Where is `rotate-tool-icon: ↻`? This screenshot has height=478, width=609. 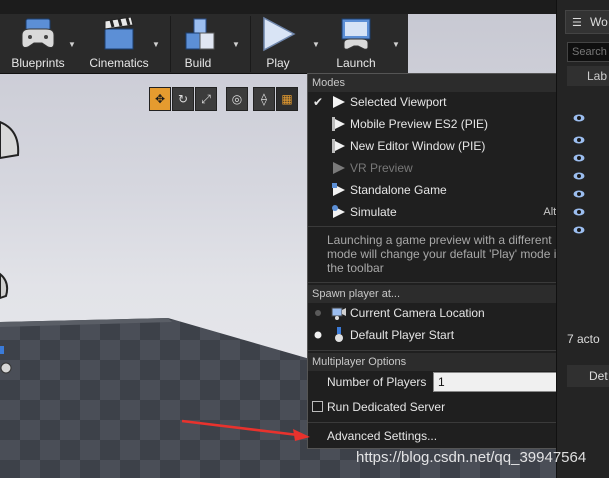 rotate-tool-icon: ↻ is located at coordinates (183, 99).